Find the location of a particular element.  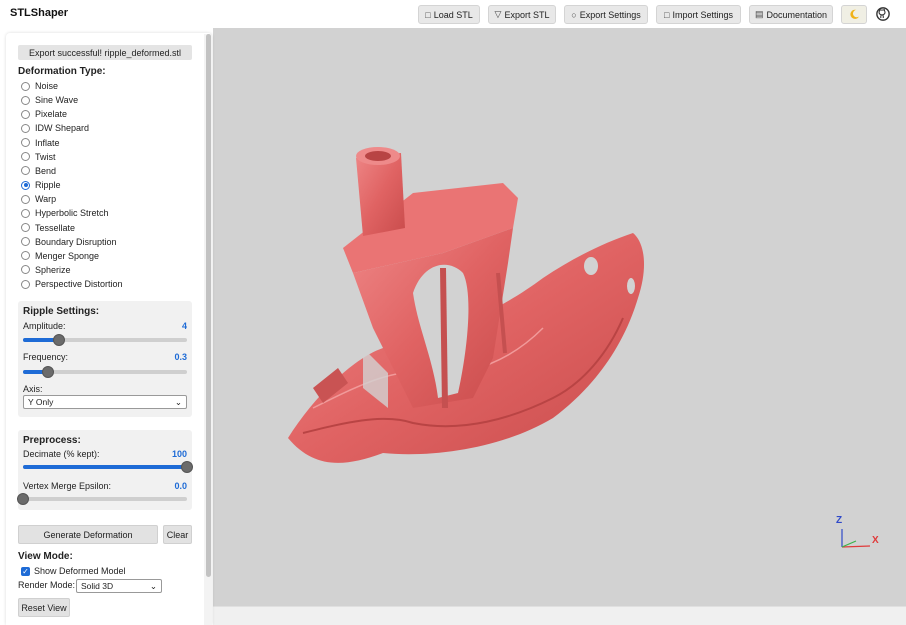

pin-icon: ○ is located at coordinates (574, 14).